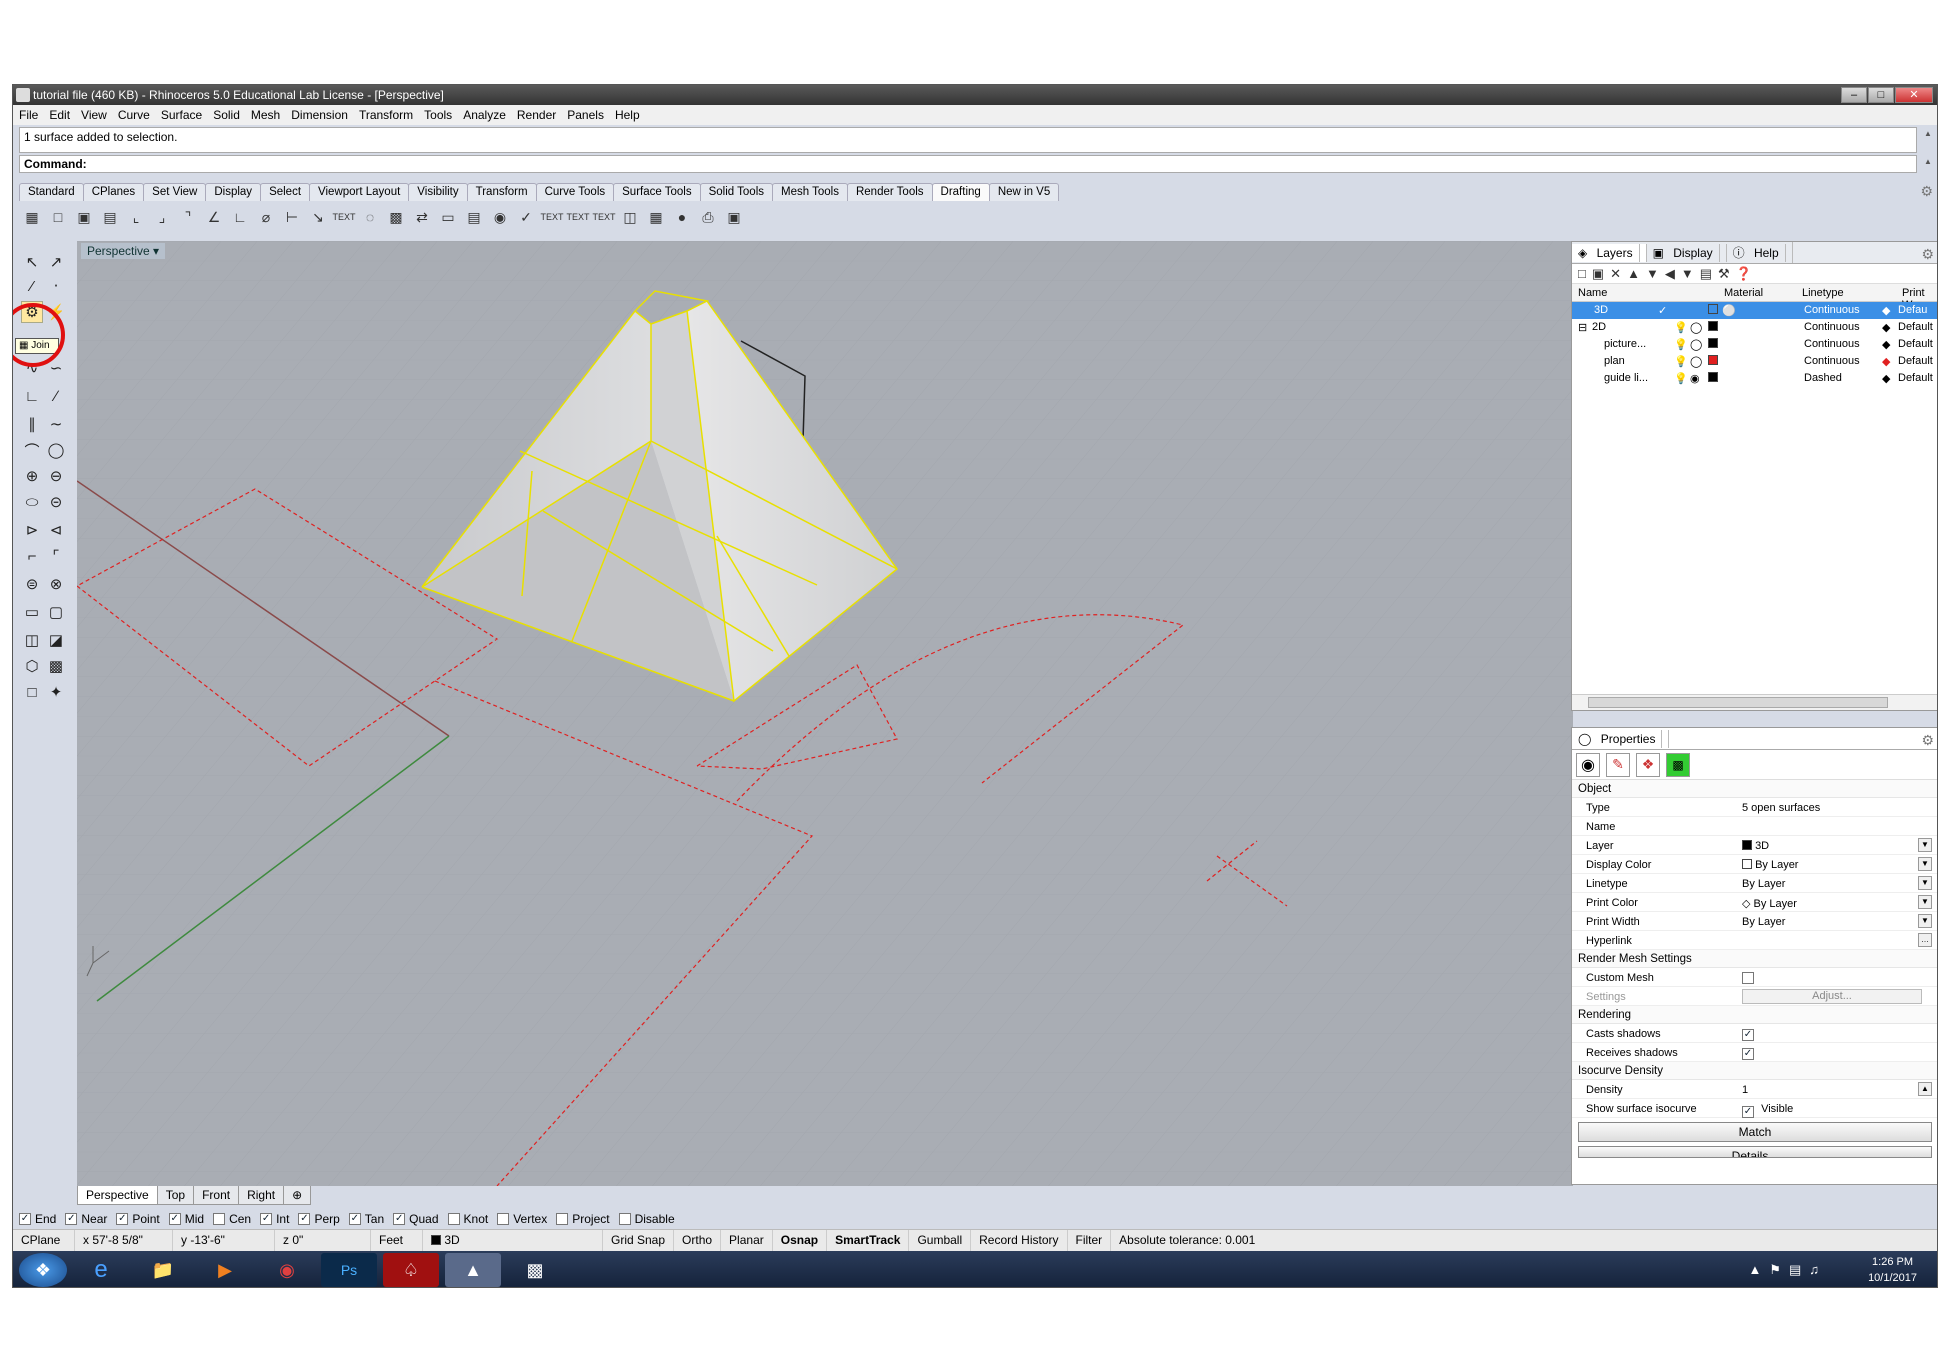 The image size is (1944, 1368). What do you see at coordinates (646, 1219) in the screenshot?
I see `osnap-disable: Disable` at bounding box center [646, 1219].